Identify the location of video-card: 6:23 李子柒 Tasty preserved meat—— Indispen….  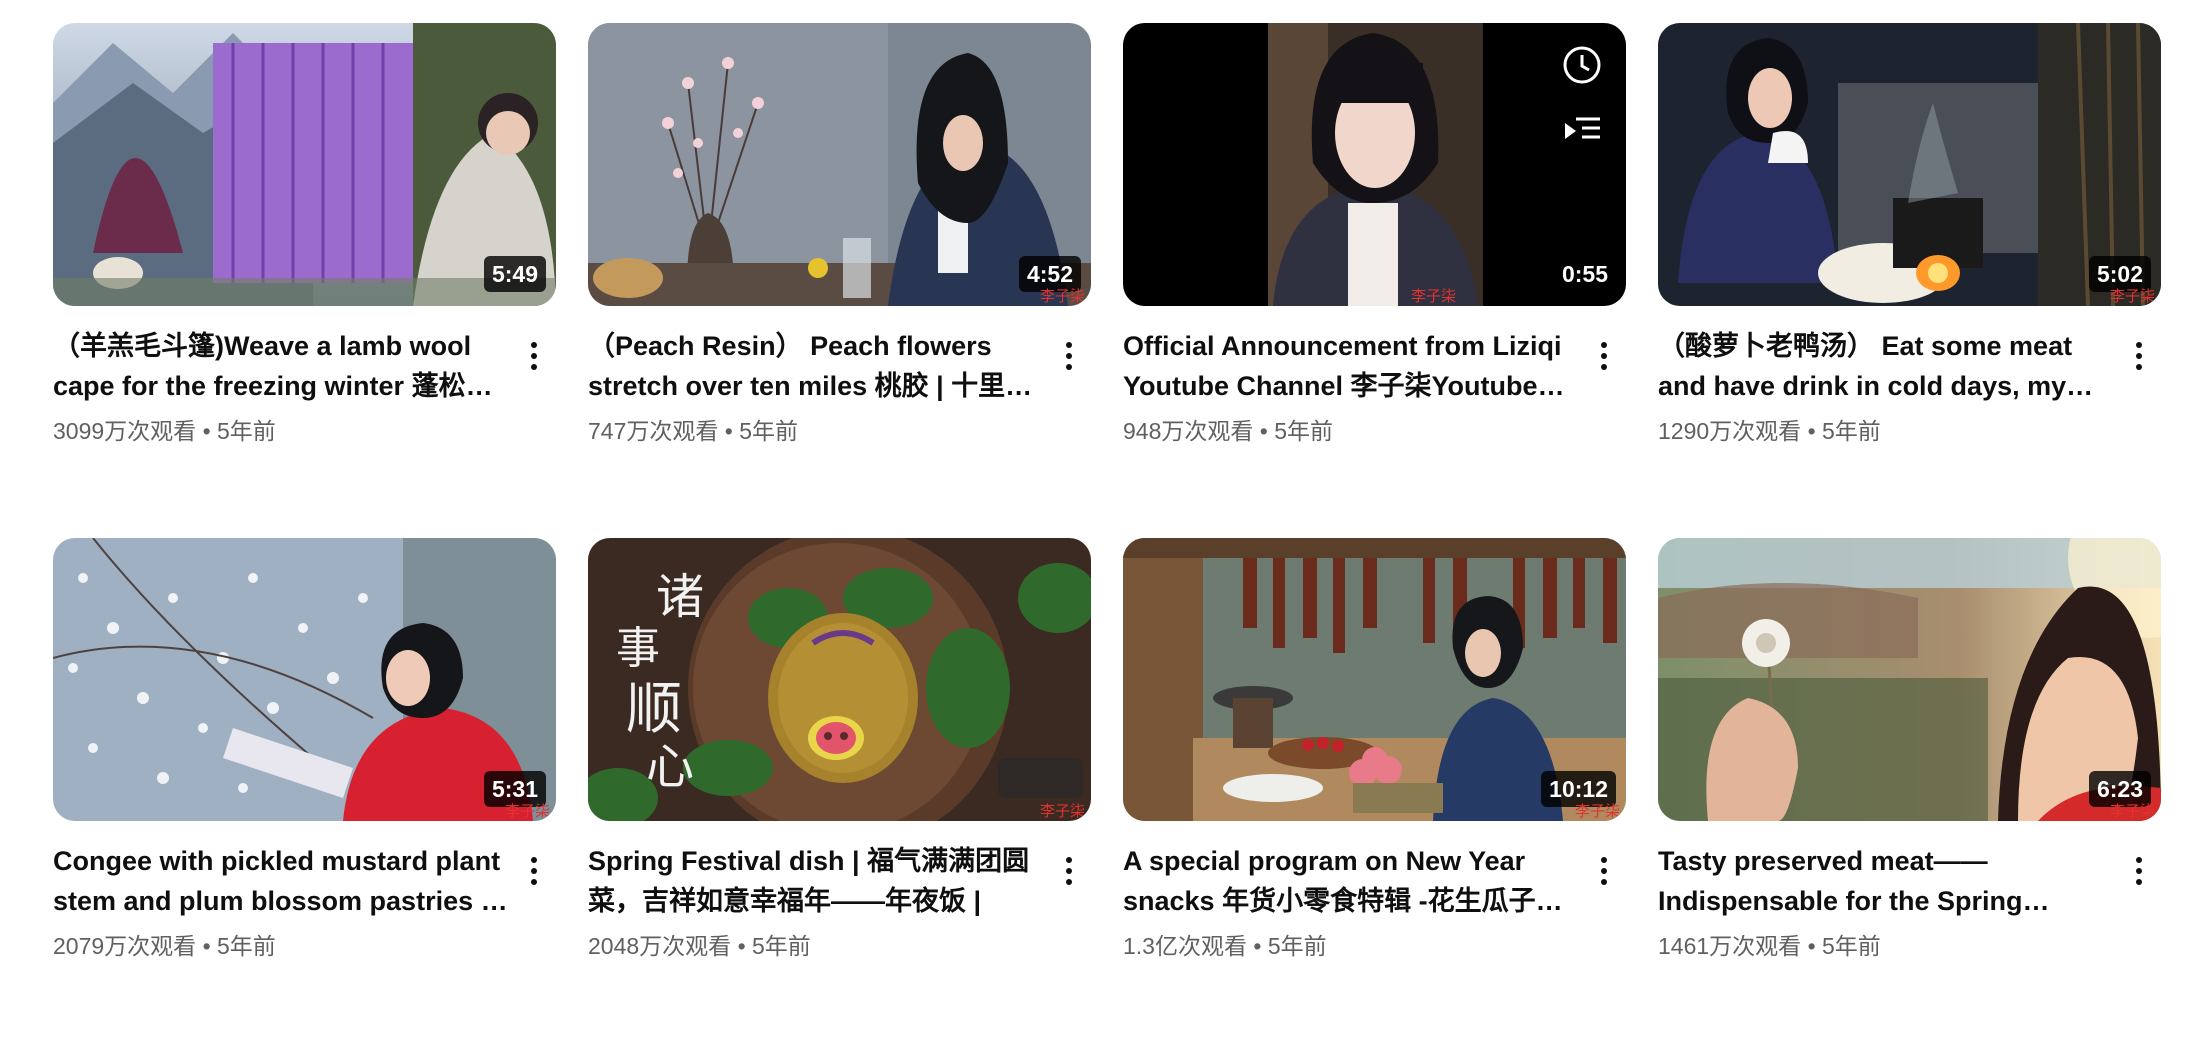
(1909, 795).